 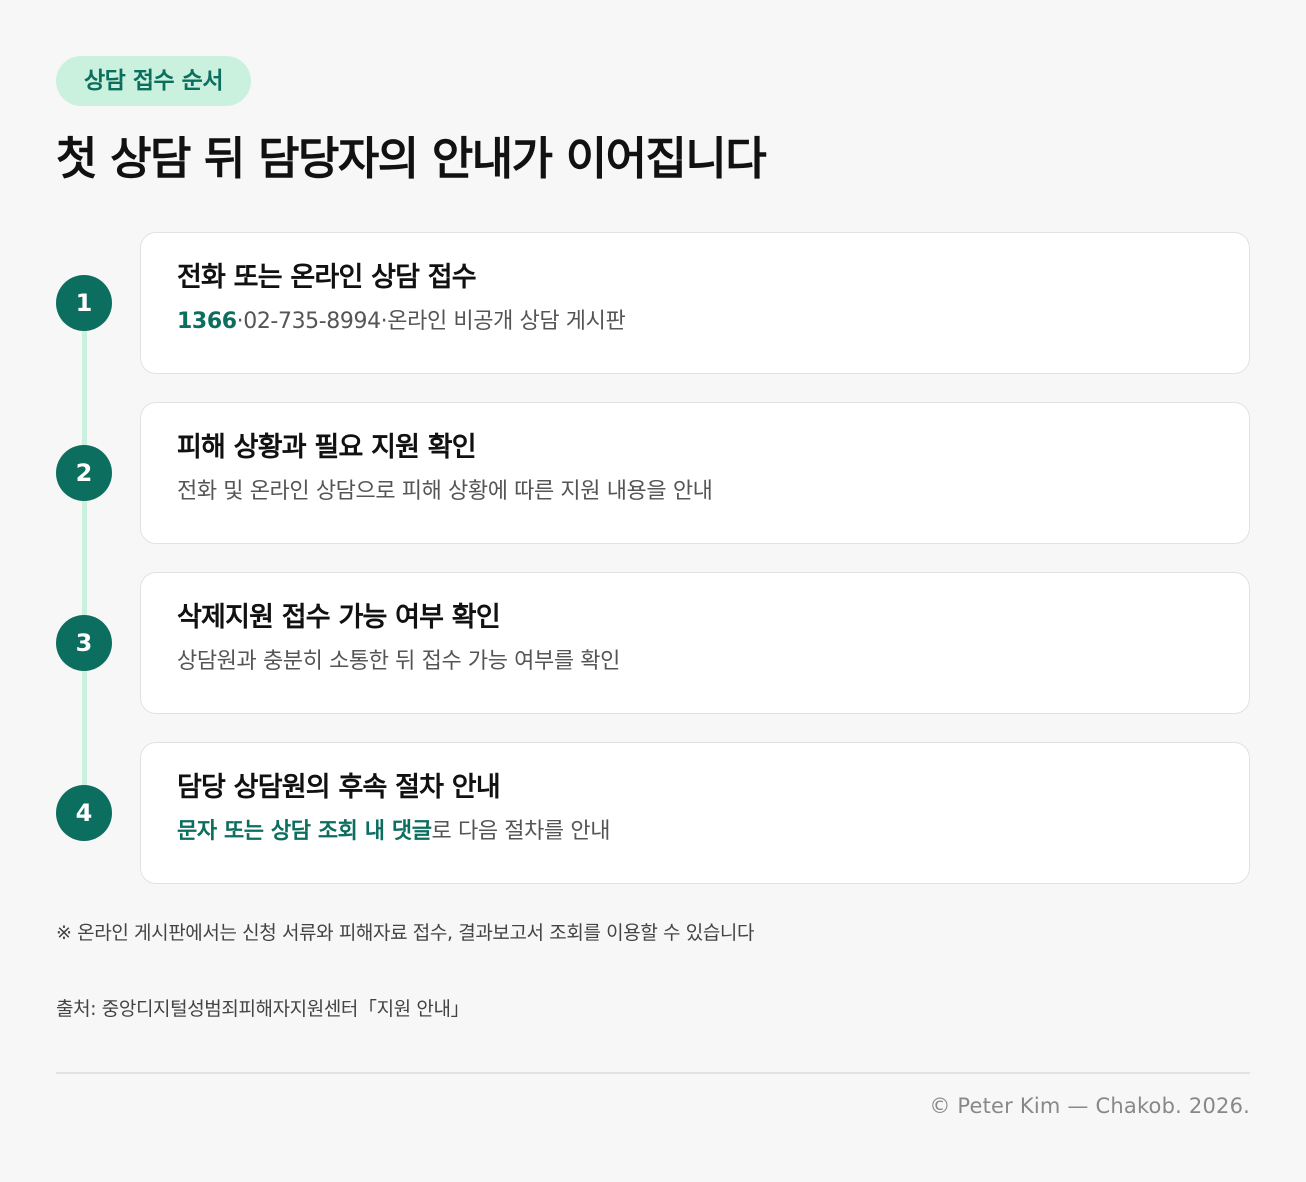 I want to click on step-title: 담당 상담원의 후속 절차 안내, so click(x=339, y=787).